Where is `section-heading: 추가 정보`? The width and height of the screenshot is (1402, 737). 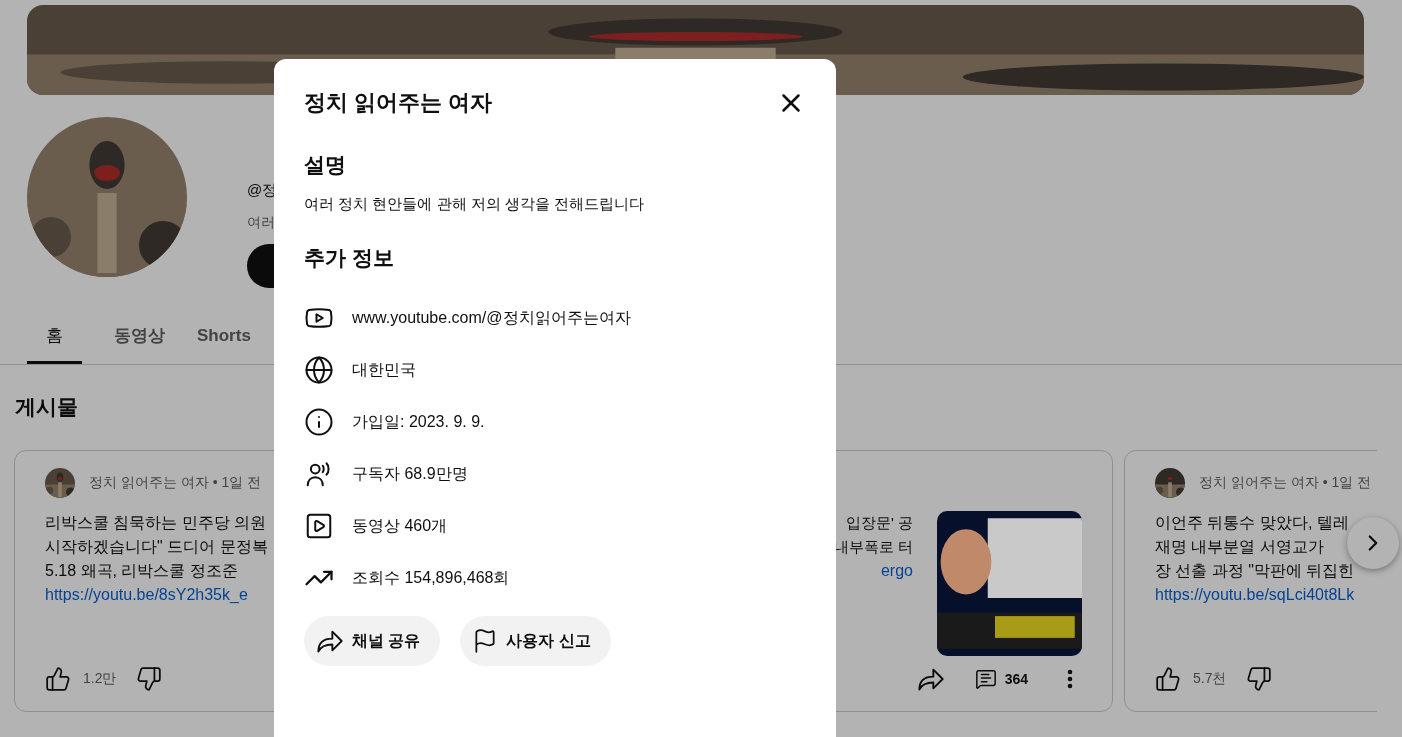
section-heading: 추가 정보 is located at coordinates (349, 258).